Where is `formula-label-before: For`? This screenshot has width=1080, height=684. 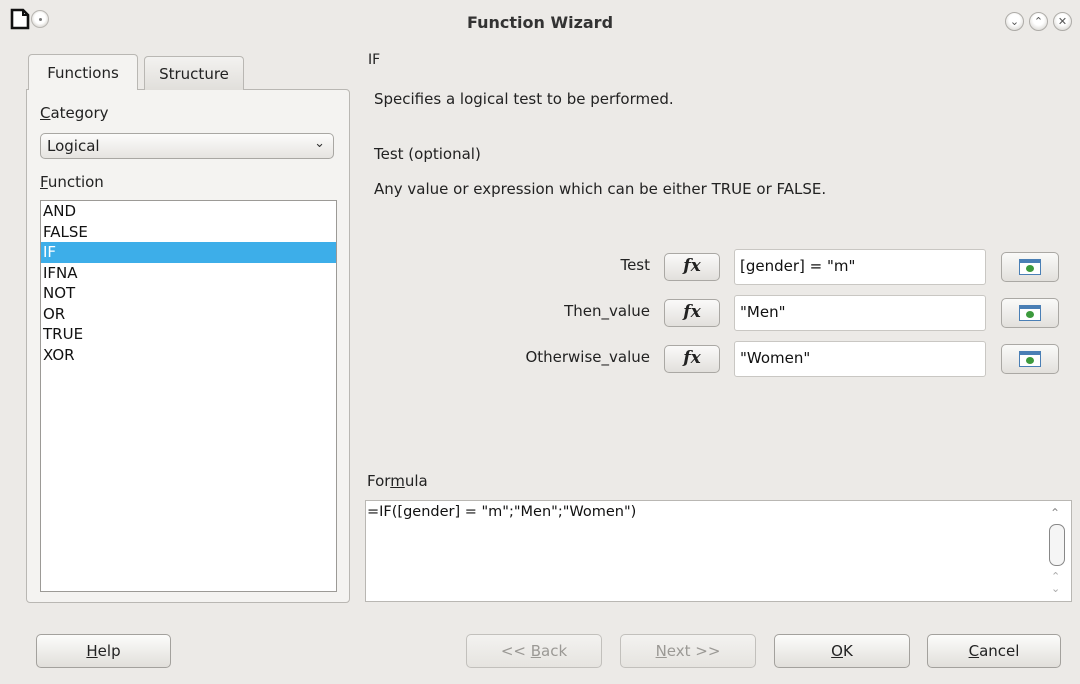
formula-label-before: For is located at coordinates (379, 481).